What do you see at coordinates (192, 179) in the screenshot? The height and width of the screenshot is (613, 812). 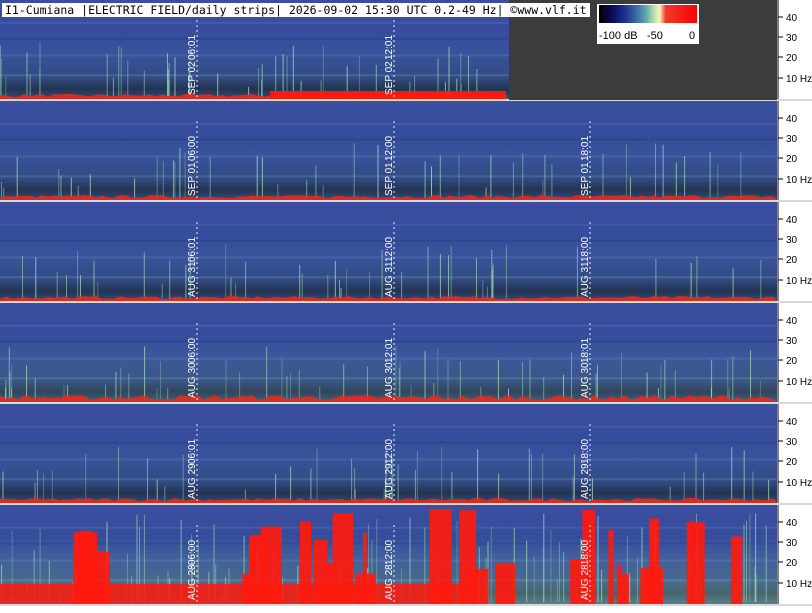 I see `date-label: SEP 01` at bounding box center [192, 179].